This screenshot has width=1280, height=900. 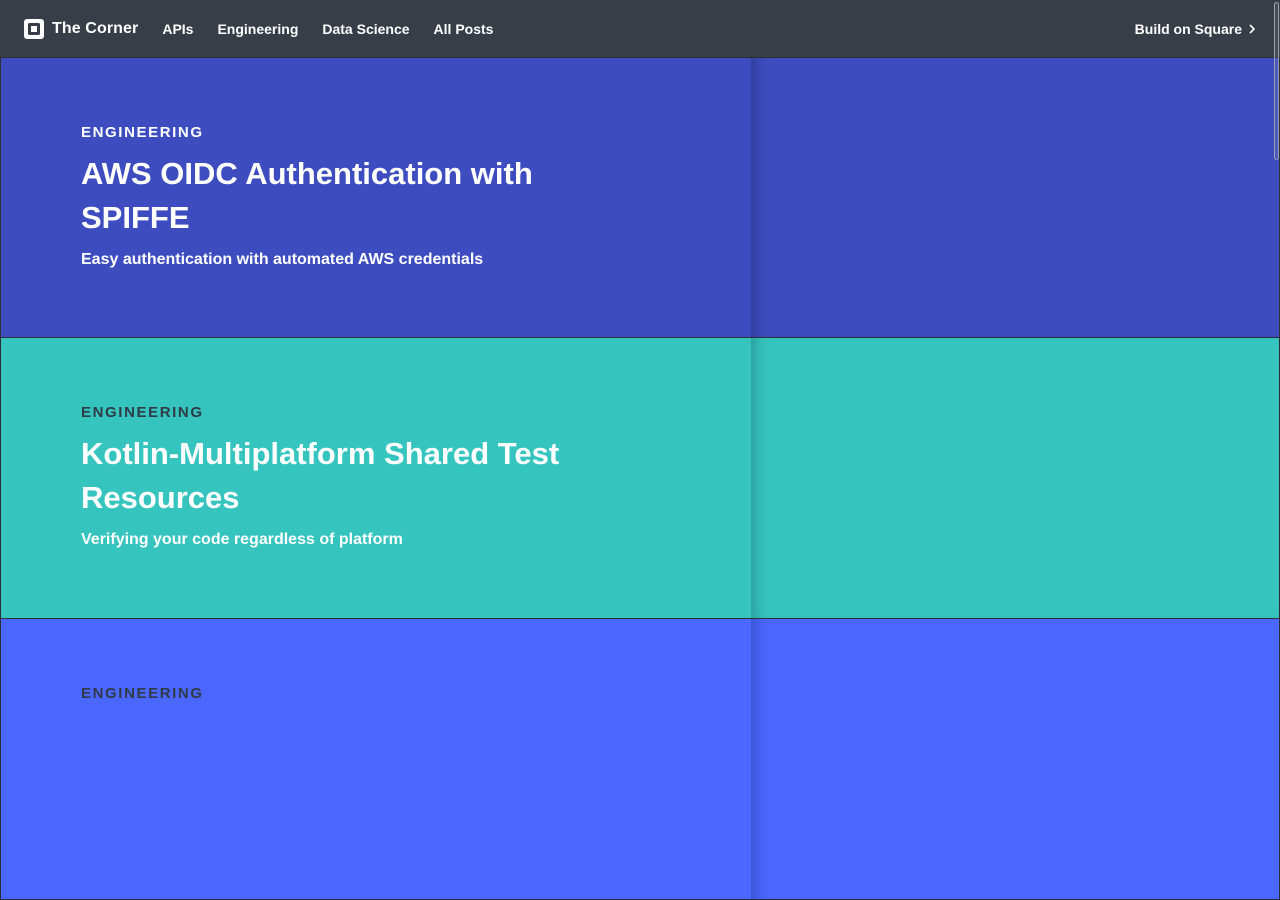 I want to click on nav-link-data-science: Data Science, so click(x=365, y=29).